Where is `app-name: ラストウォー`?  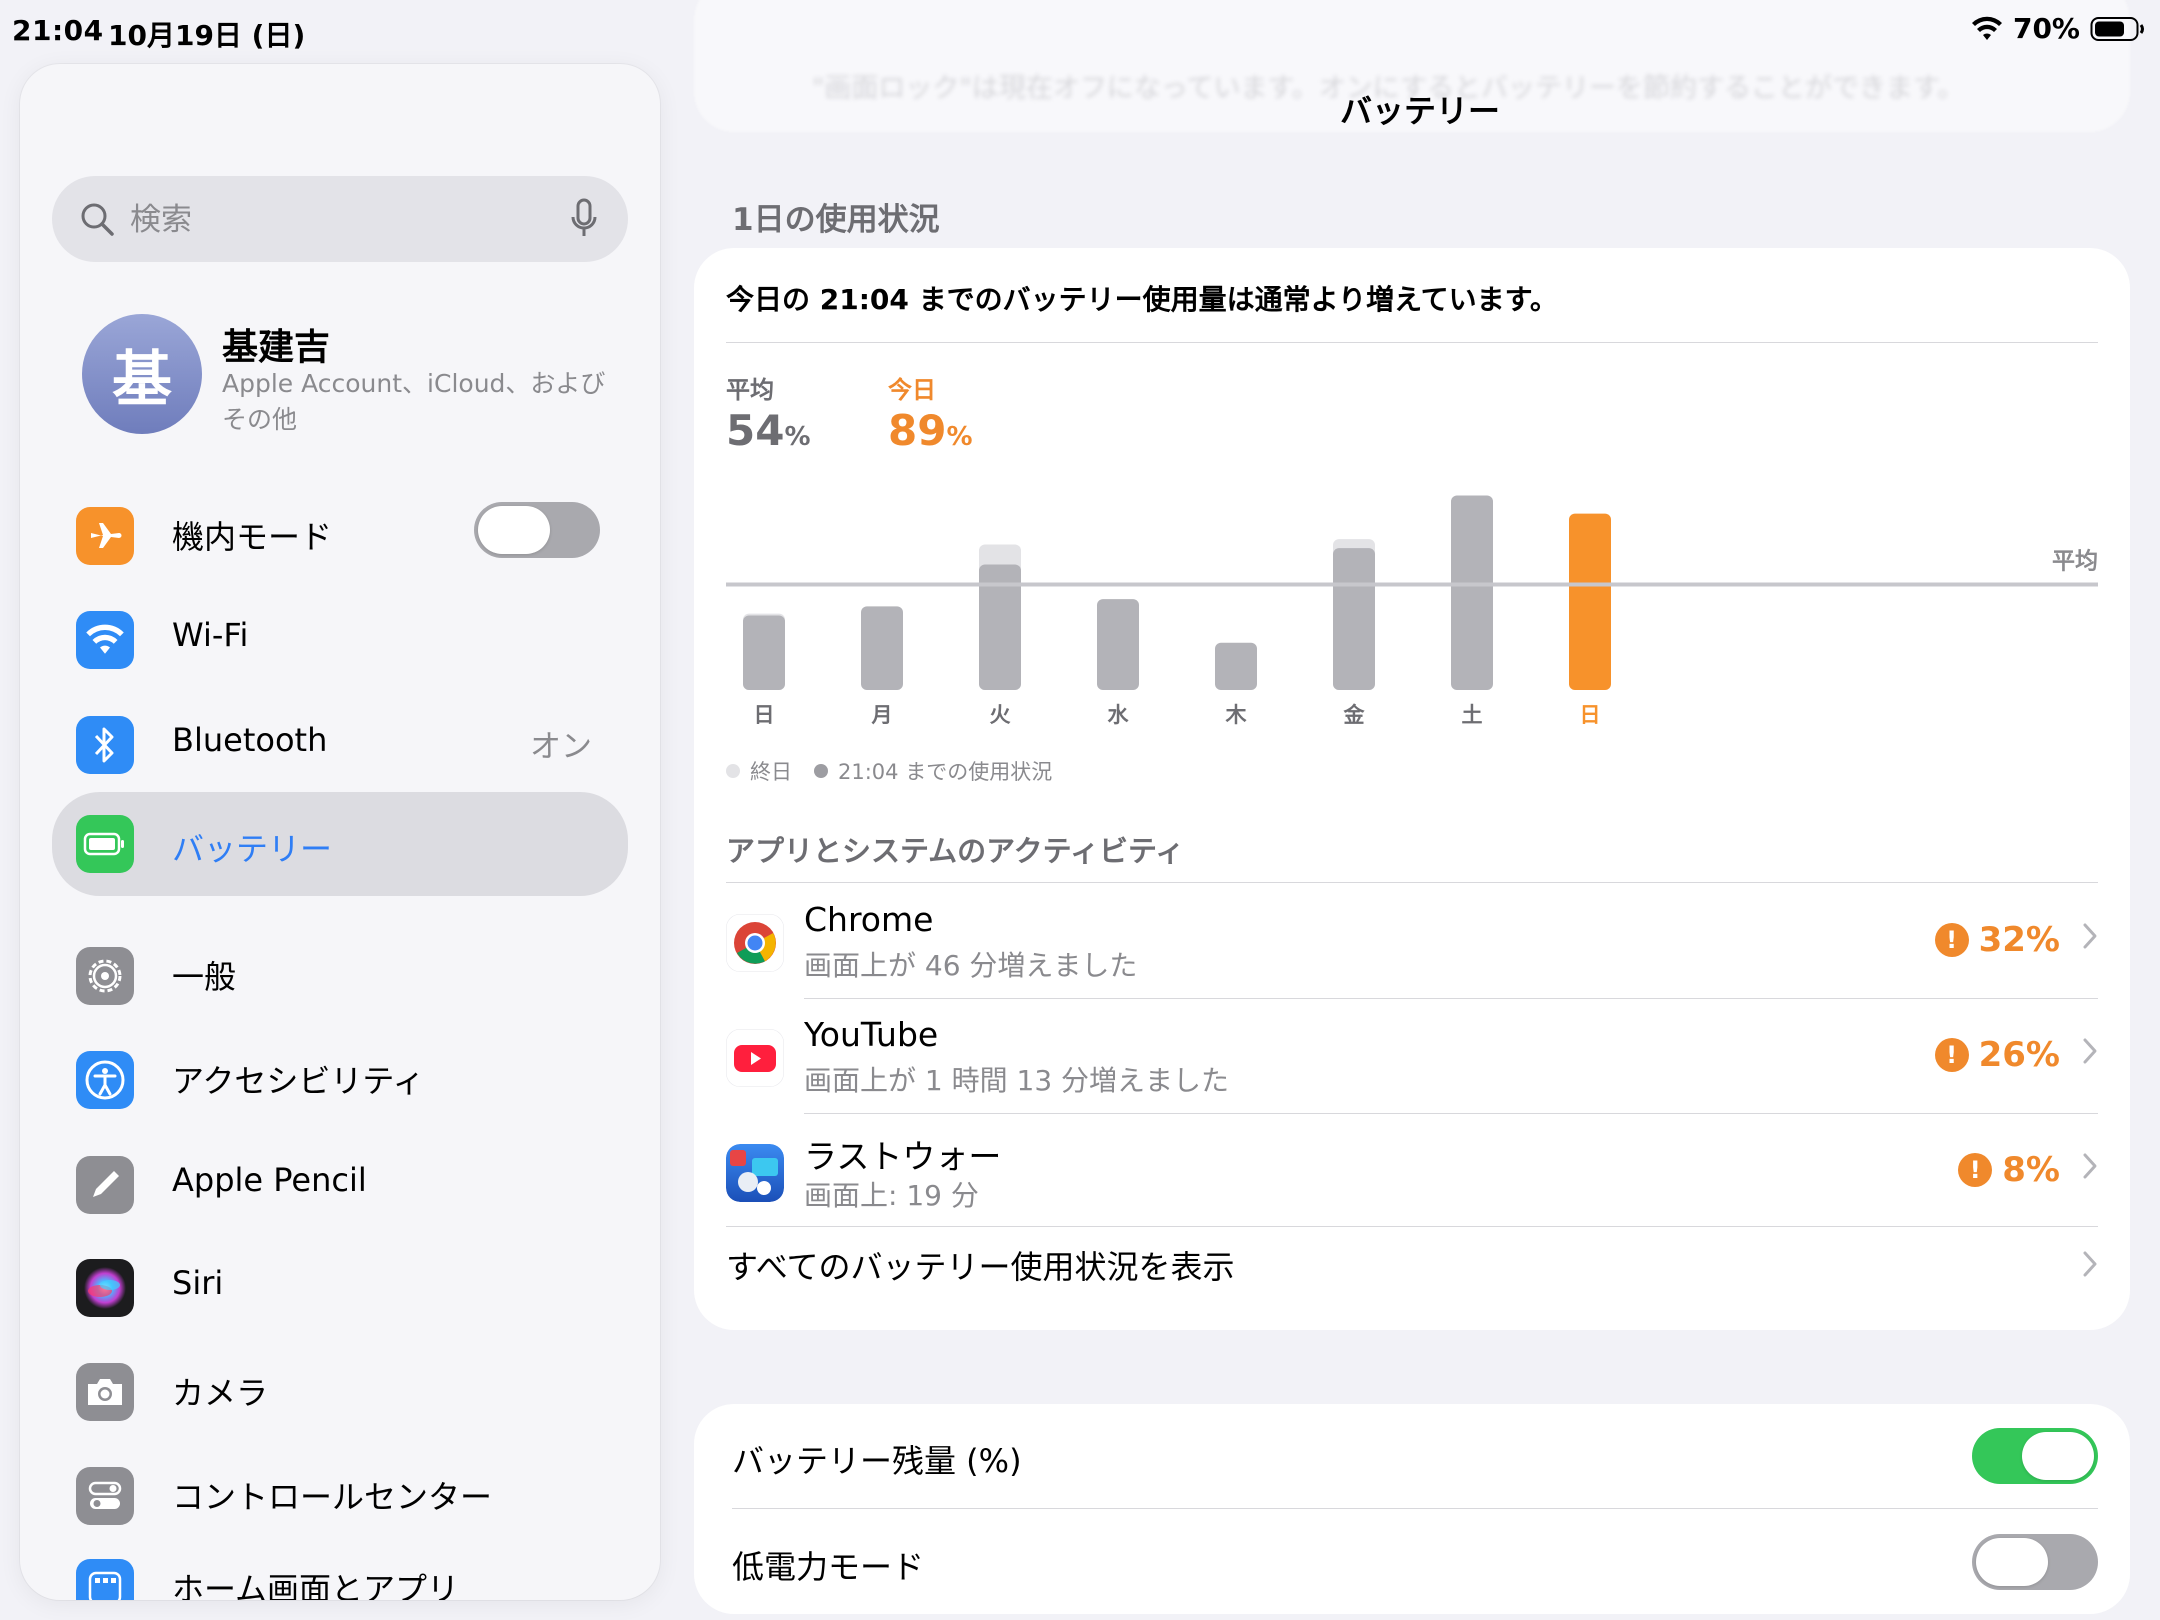
app-name: ラストウォー is located at coordinates (903, 1156).